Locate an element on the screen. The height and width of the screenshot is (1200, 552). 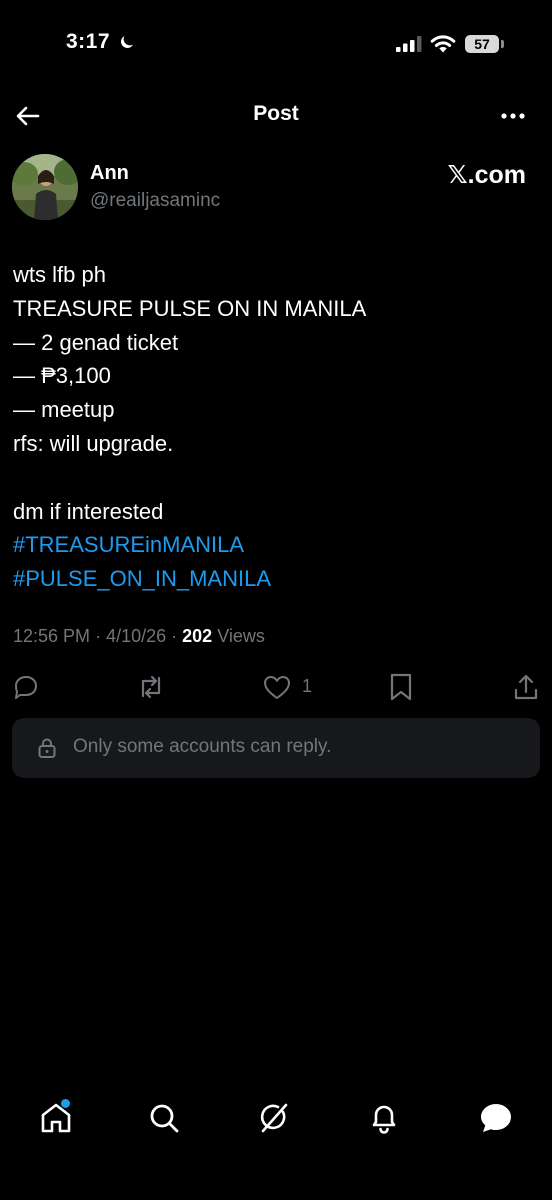
post-line: dm if interested is located at coordinates (88, 511).